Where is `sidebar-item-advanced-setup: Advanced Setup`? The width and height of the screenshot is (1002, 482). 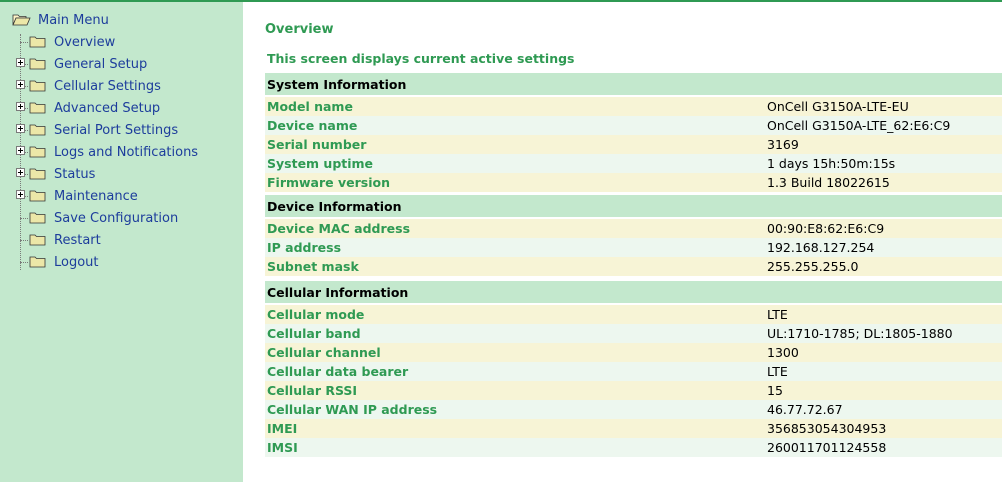 sidebar-item-advanced-setup: Advanced Setup is located at coordinates (110, 108).